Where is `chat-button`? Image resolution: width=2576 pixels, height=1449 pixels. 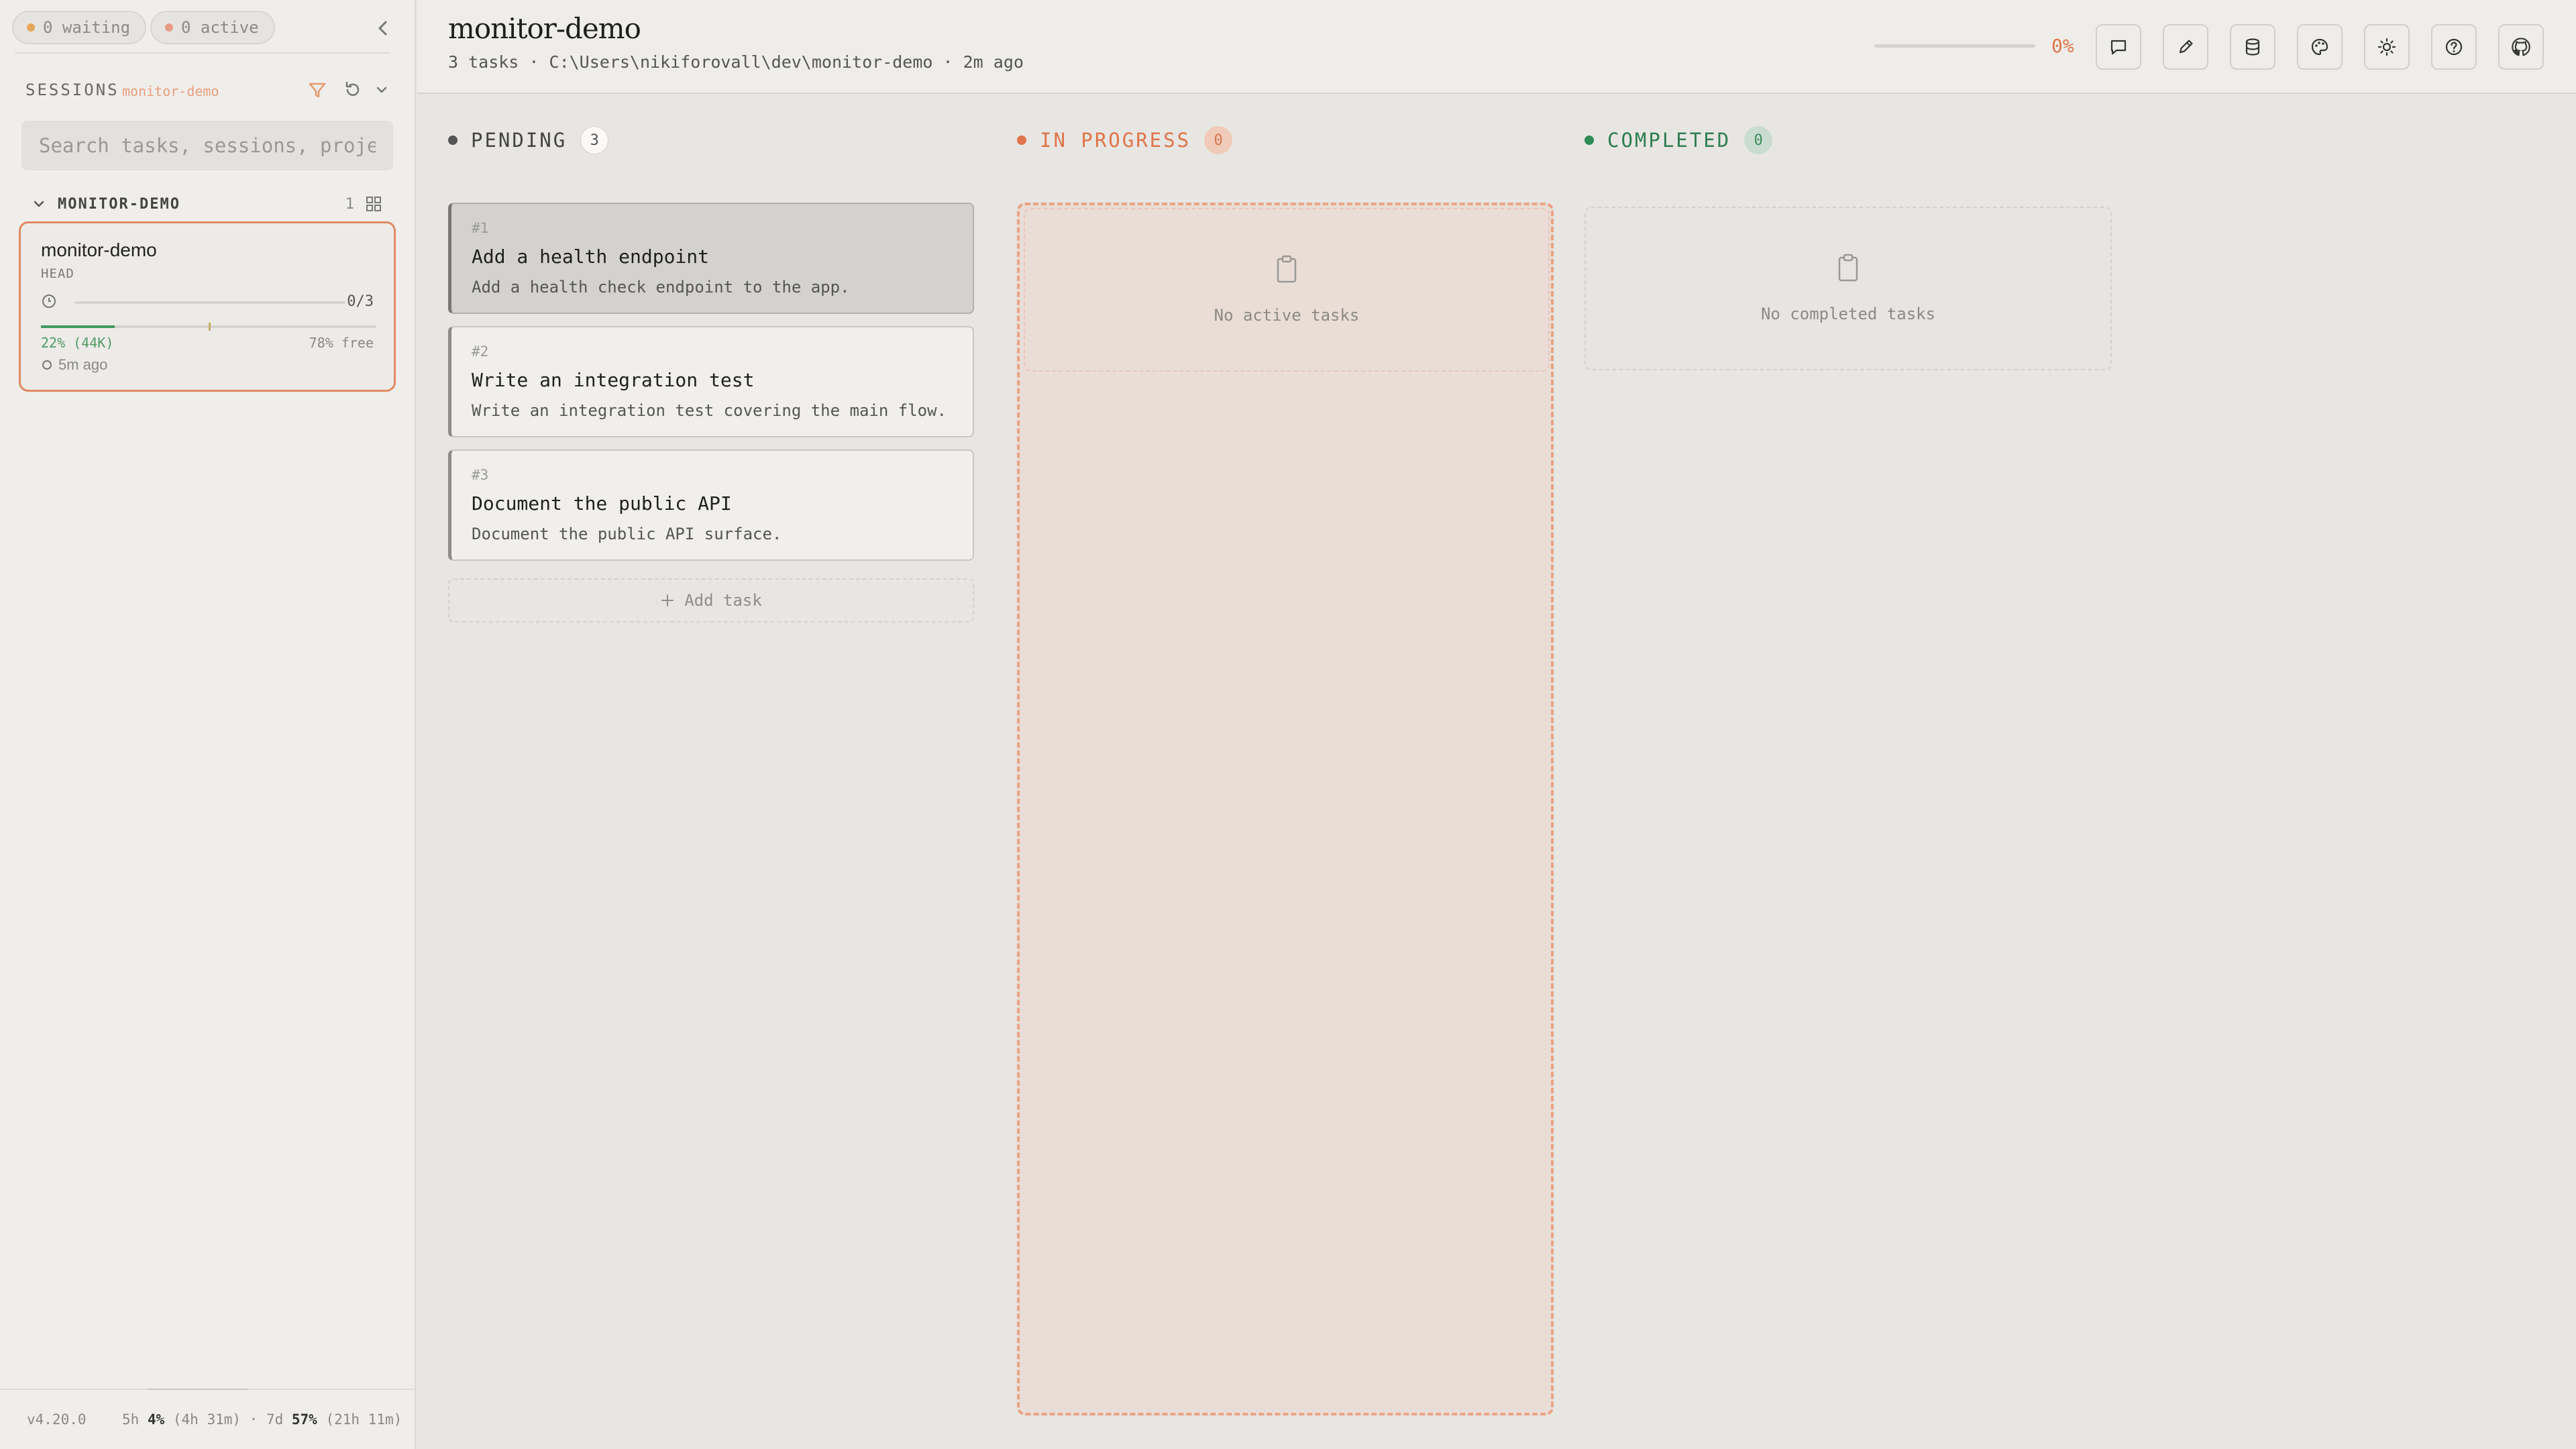 chat-button is located at coordinates (2118, 47).